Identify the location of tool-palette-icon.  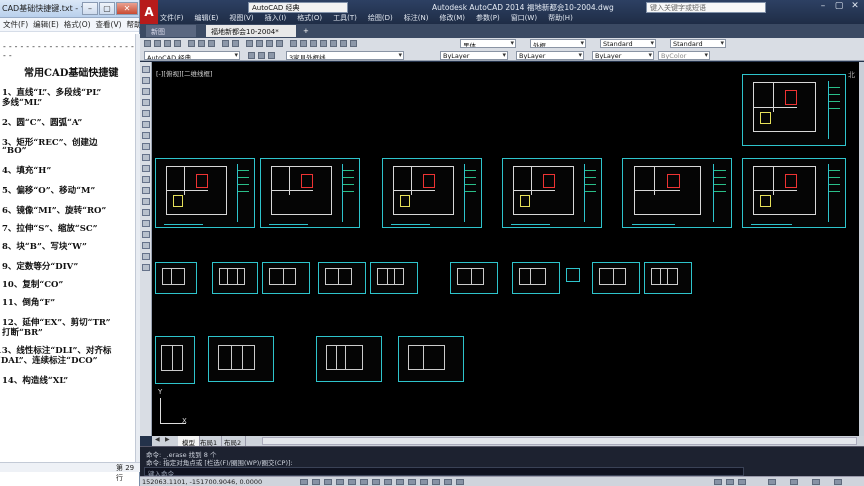
(313, 43).